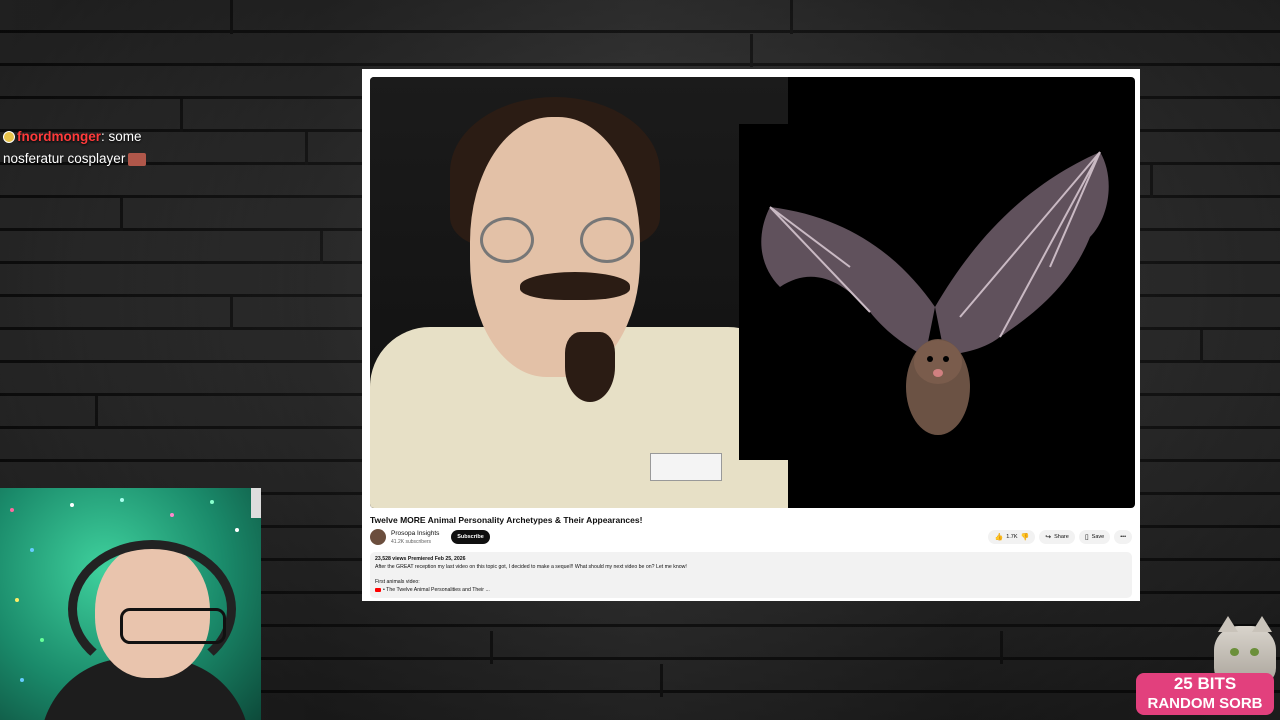 The image size is (1280, 720). Describe the element at coordinates (1048, 537) in the screenshot. I see `share-icon: ↪` at that location.